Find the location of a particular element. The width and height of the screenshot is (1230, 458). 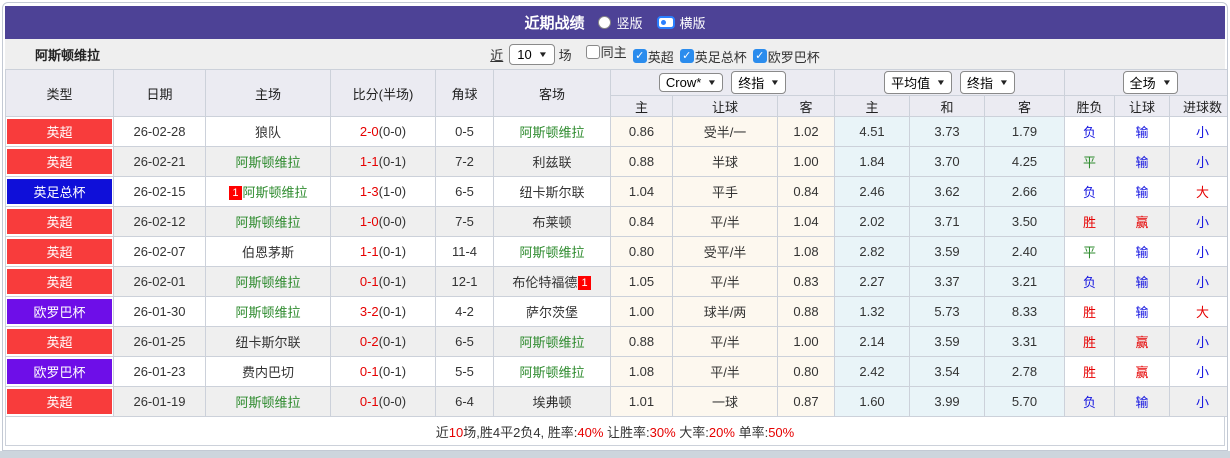

panel-title: 近期战绩 is located at coordinates (554, 23).